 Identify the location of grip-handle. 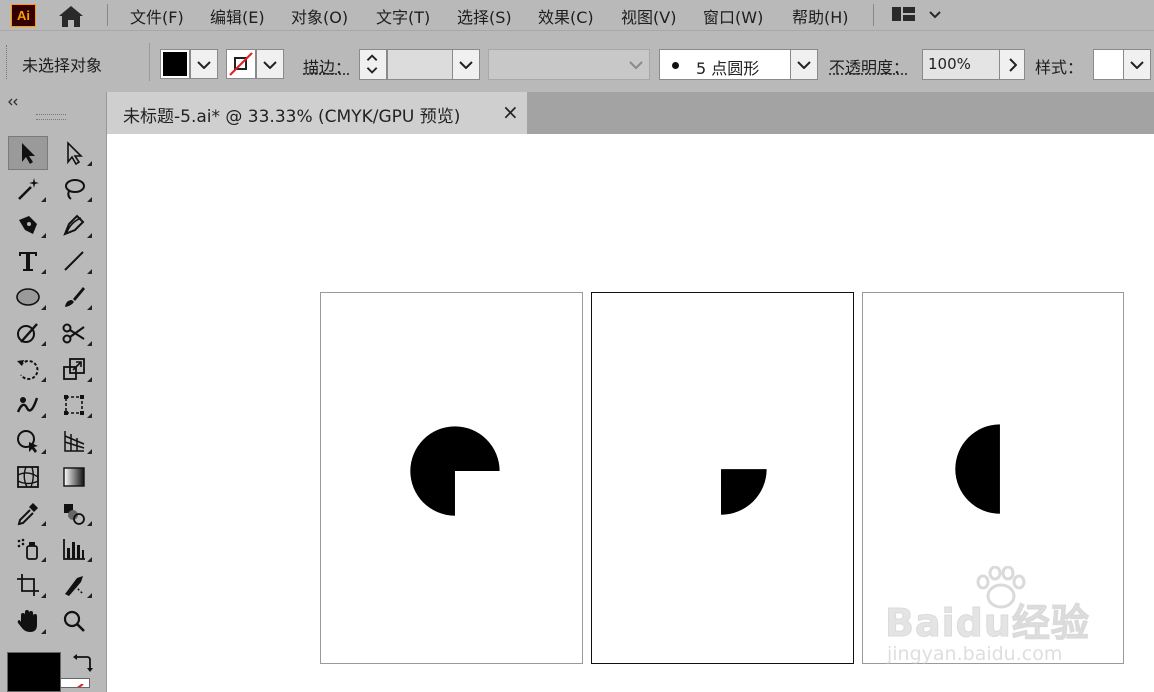
(8, 62).